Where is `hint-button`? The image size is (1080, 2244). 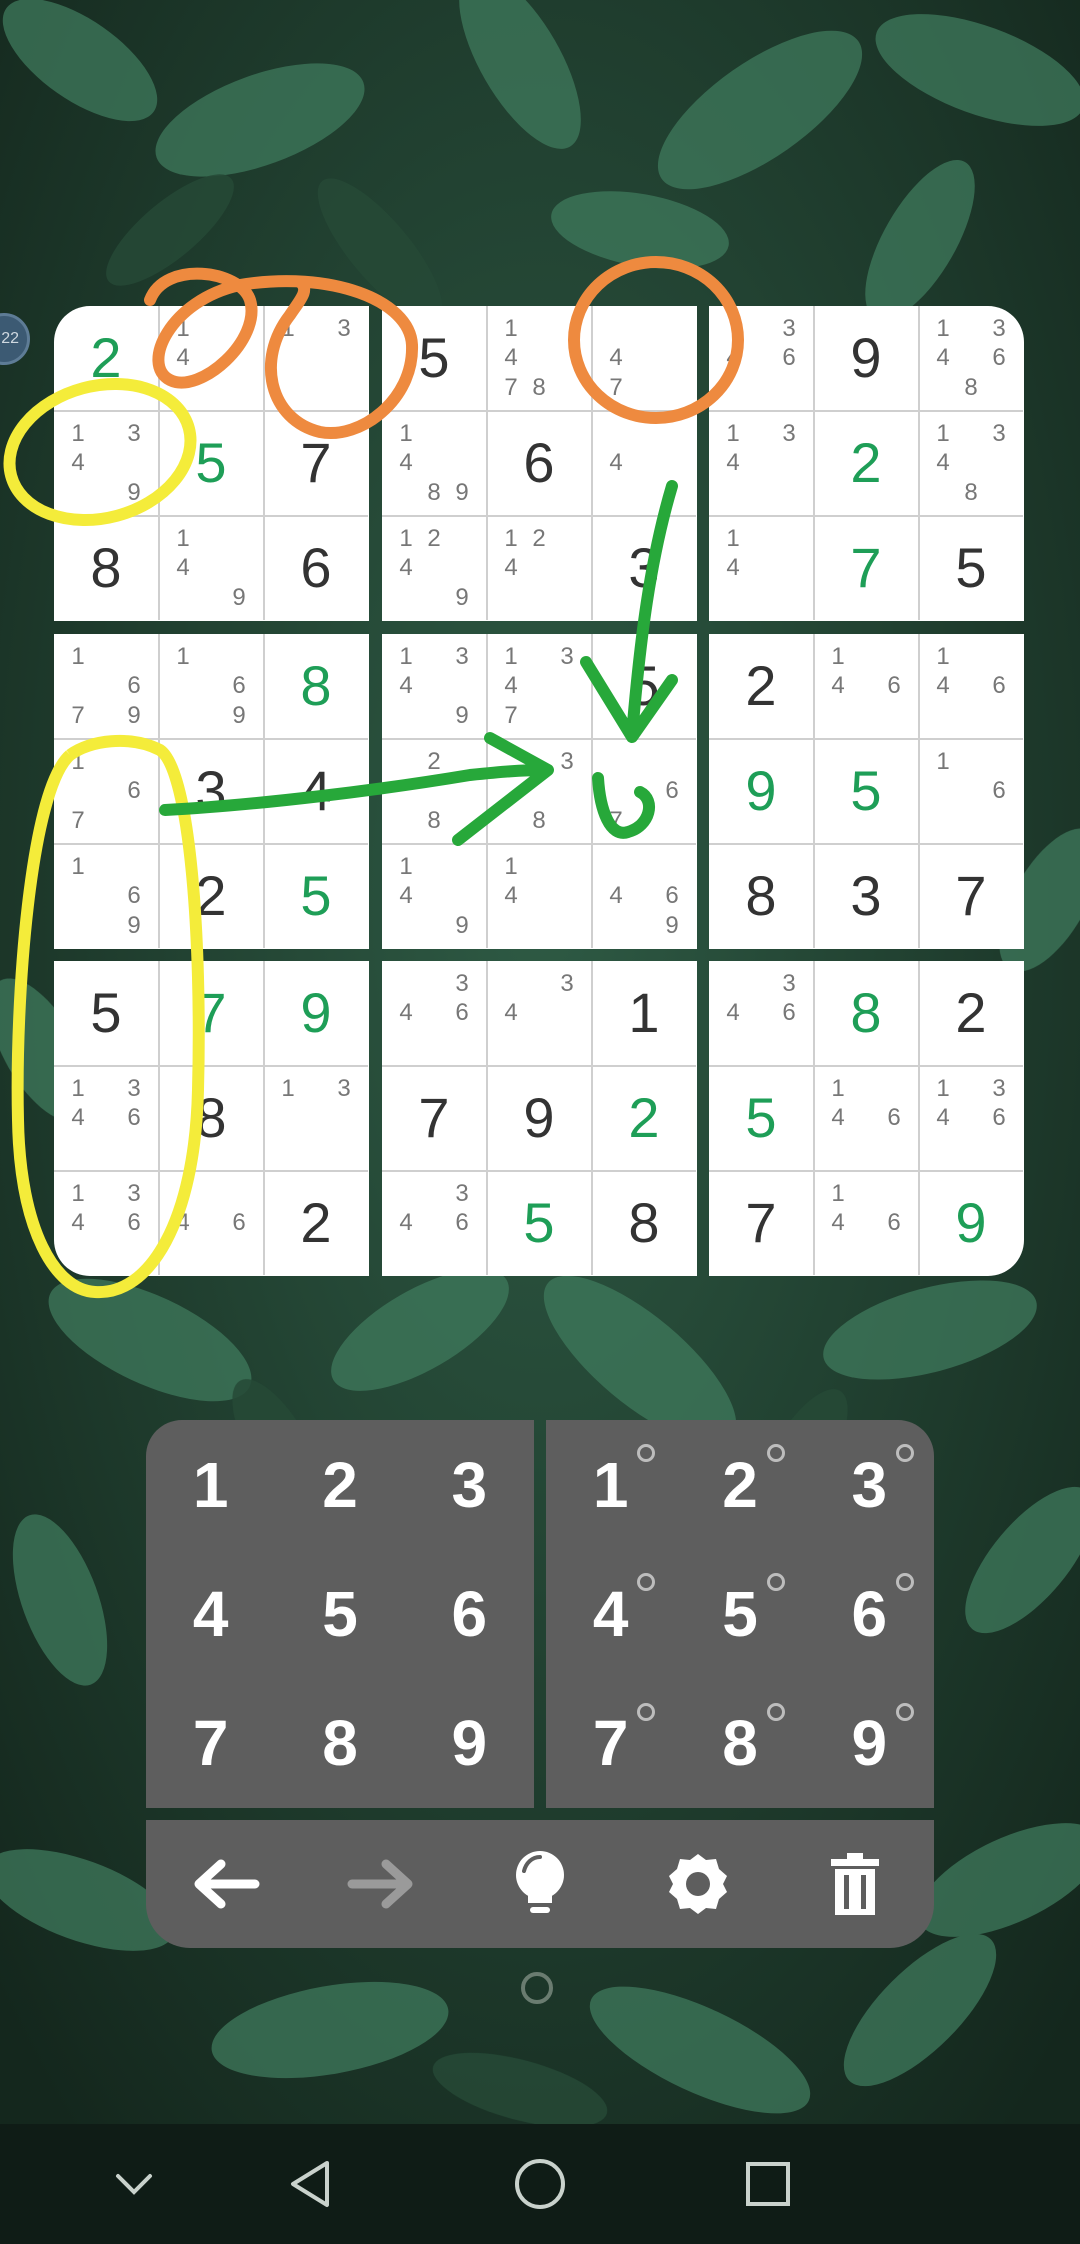
hint-button is located at coordinates (540, 1884).